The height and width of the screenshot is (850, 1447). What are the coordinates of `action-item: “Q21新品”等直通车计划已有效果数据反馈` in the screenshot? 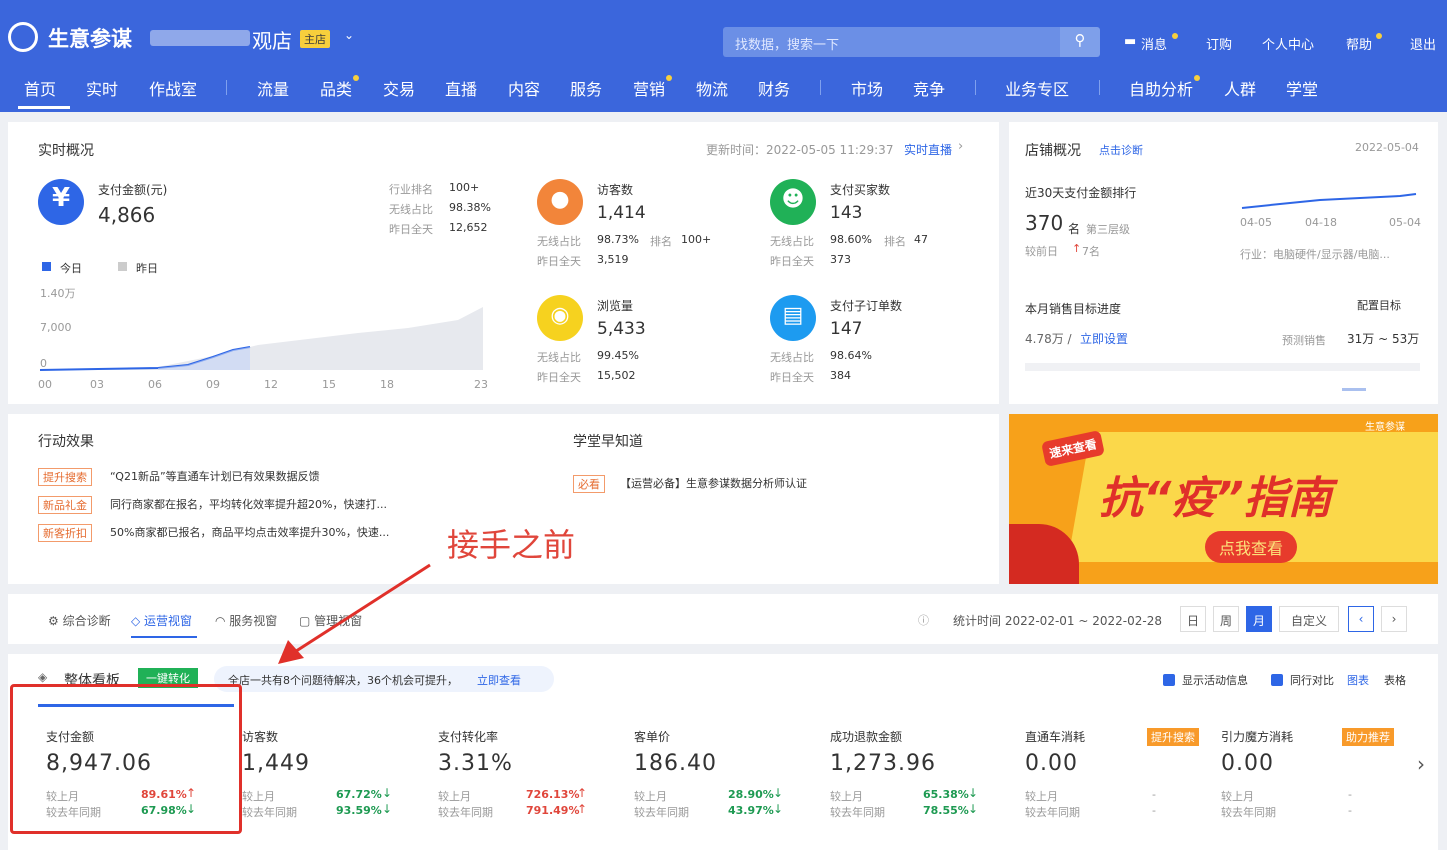 It's located at (215, 476).